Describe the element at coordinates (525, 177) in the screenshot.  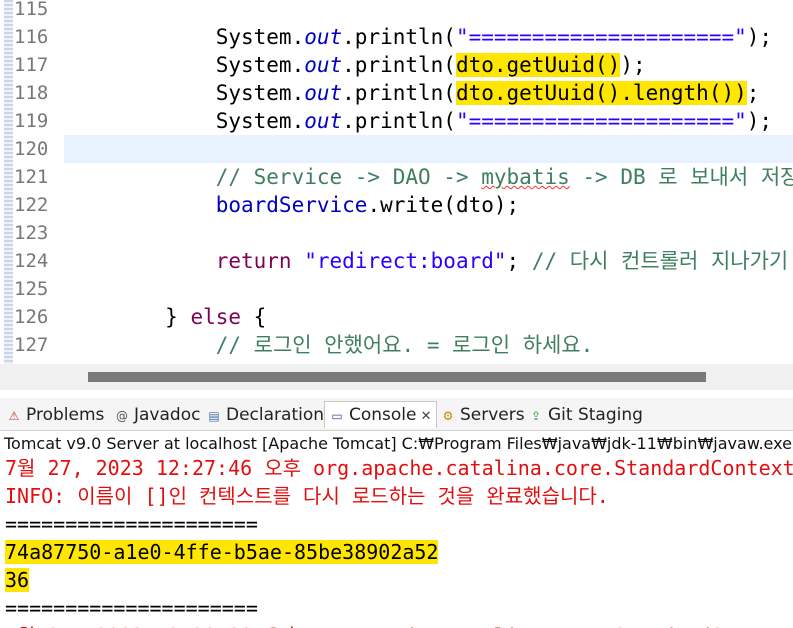
I see `code-token: mybatis` at that location.